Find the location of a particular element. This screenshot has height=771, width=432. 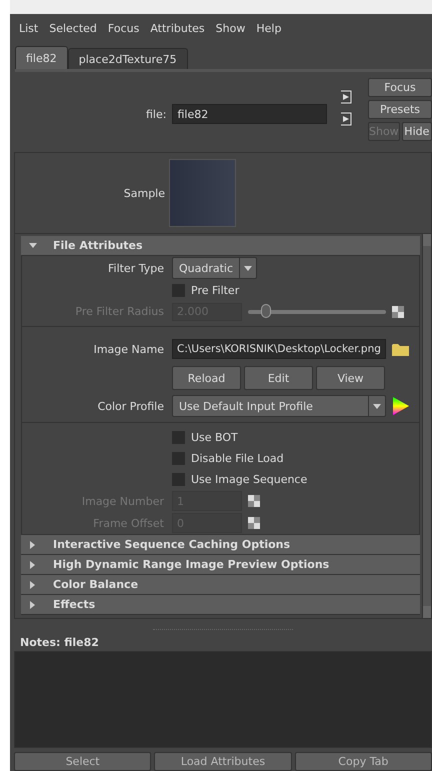

output-arrow-icon is located at coordinates (347, 119).